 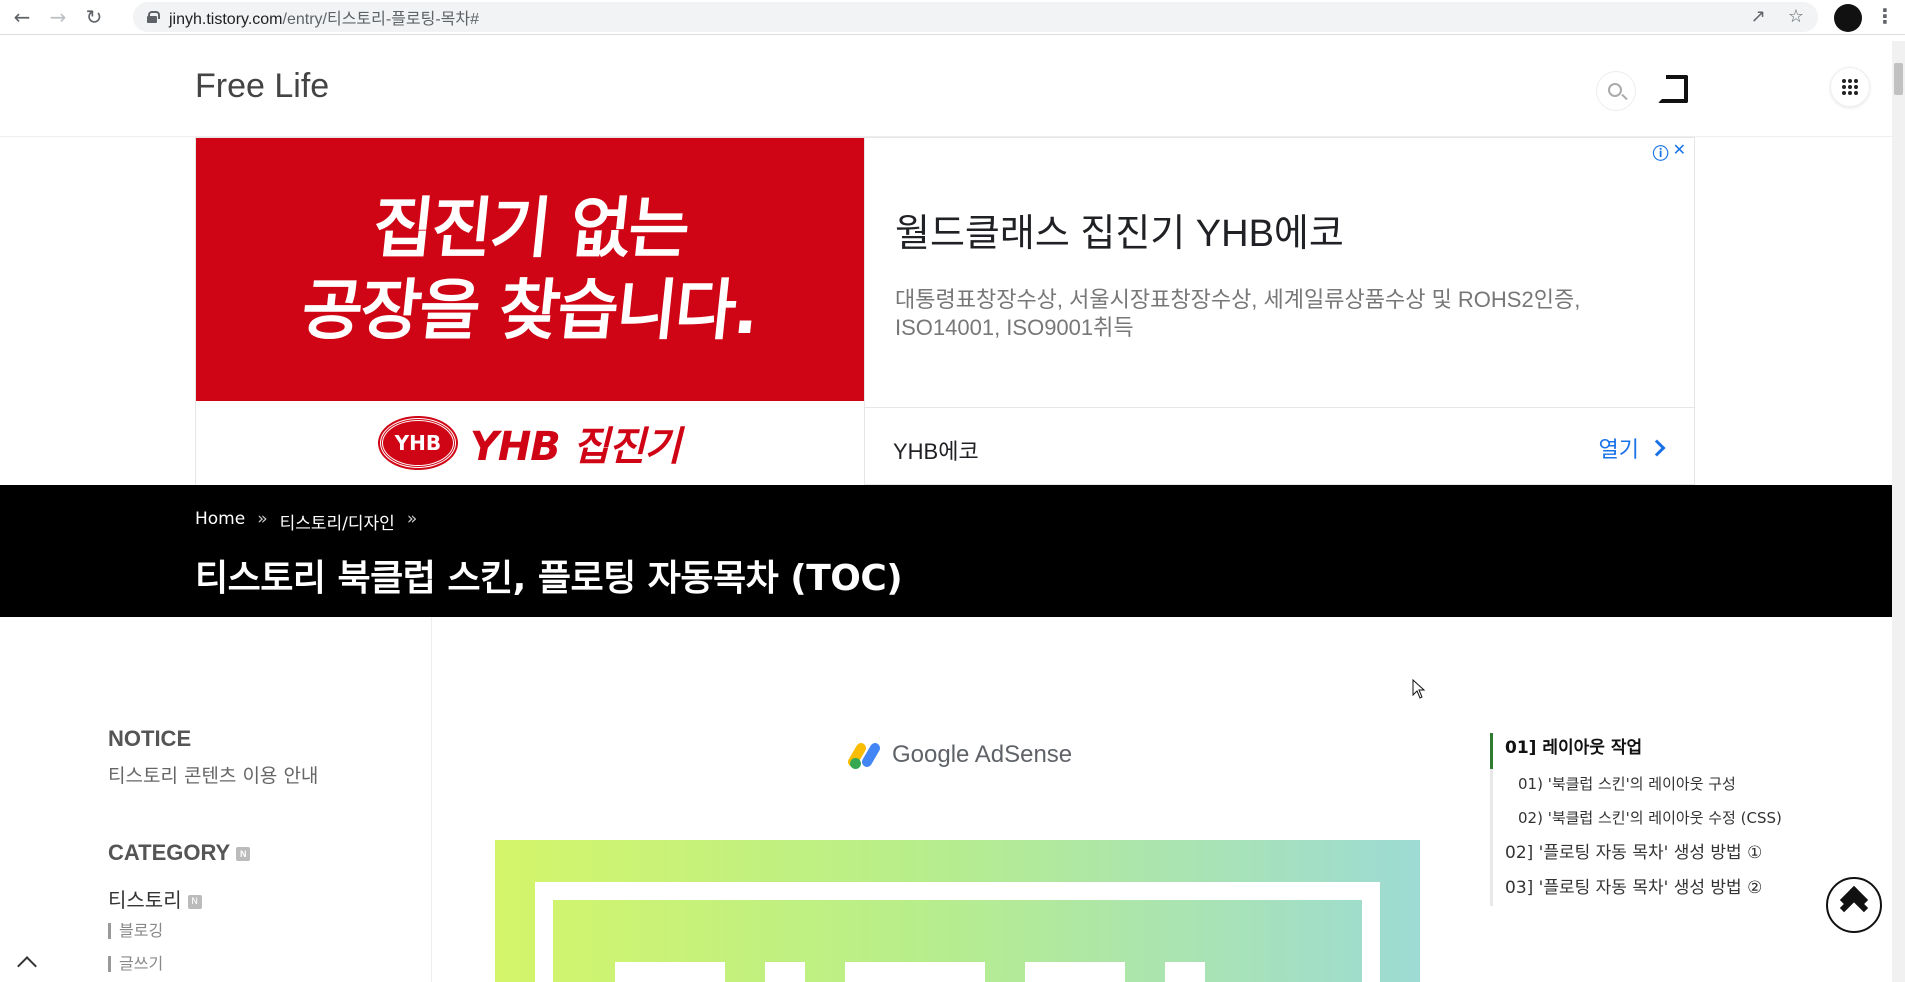 I want to click on yhb-logo-mark: YHB, so click(x=417, y=443).